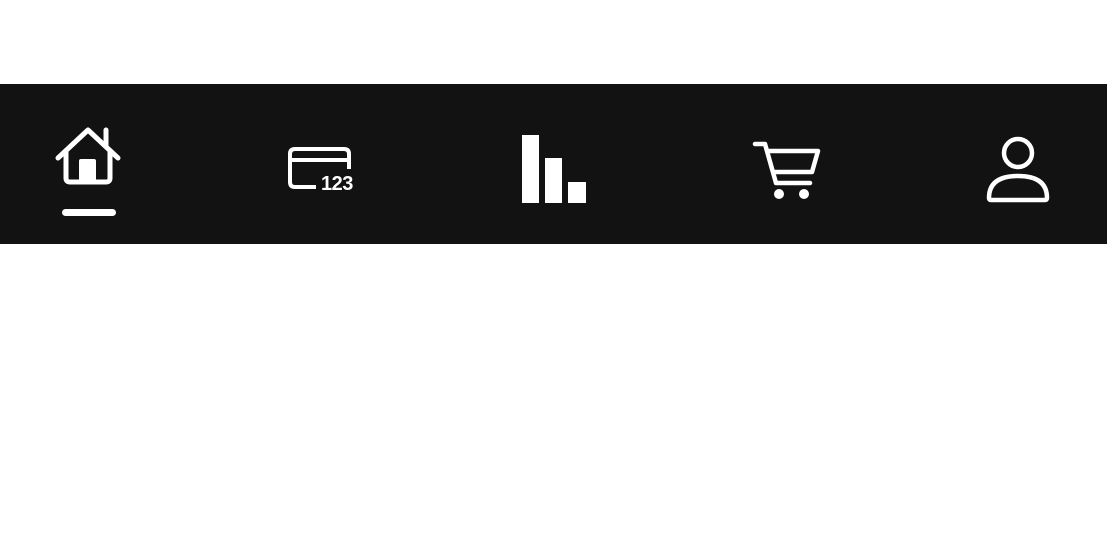  Describe the element at coordinates (1018, 169) in the screenshot. I see `user-icon` at that location.